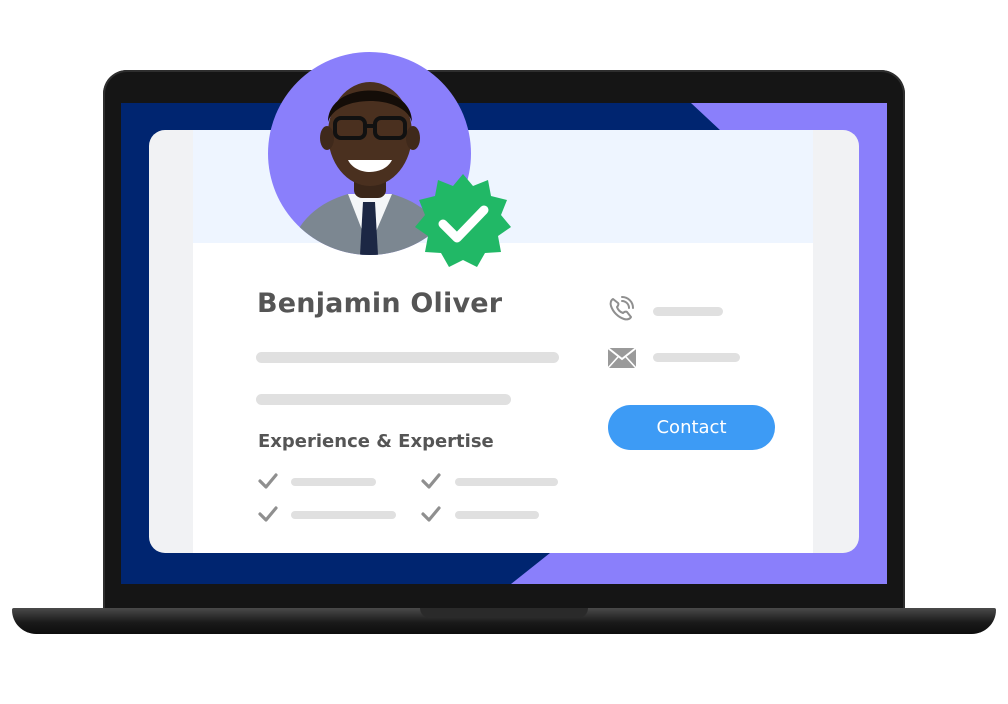 The width and height of the screenshot is (1008, 704). I want to click on contact-button: Contact, so click(691, 427).